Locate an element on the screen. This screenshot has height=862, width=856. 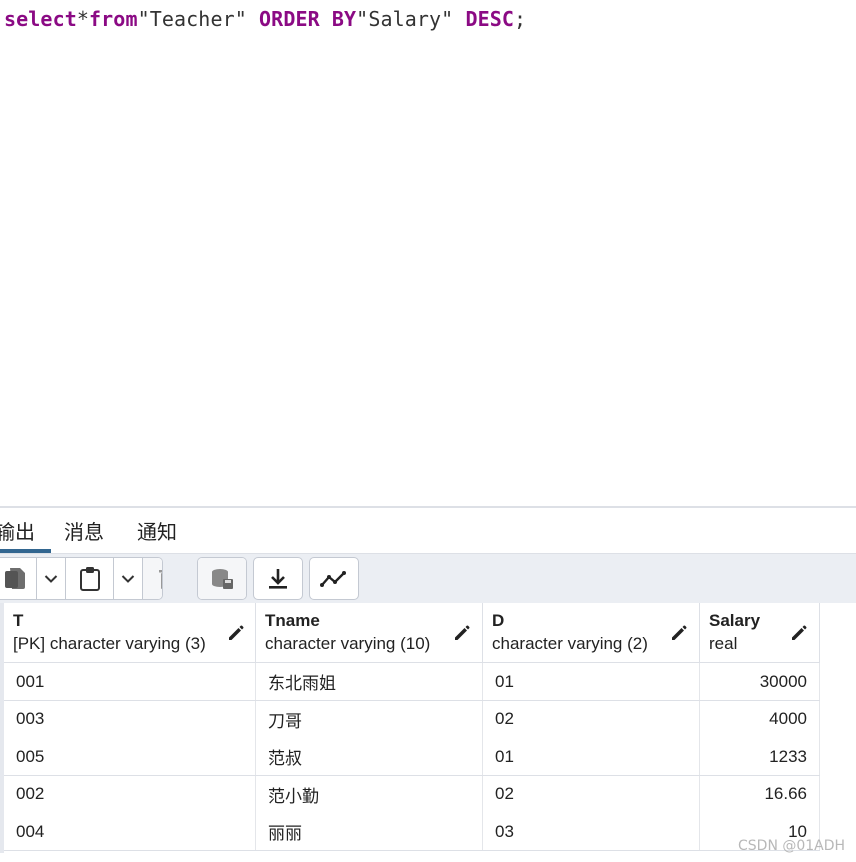
cell-tname: 丽丽 is located at coordinates (369, 832).